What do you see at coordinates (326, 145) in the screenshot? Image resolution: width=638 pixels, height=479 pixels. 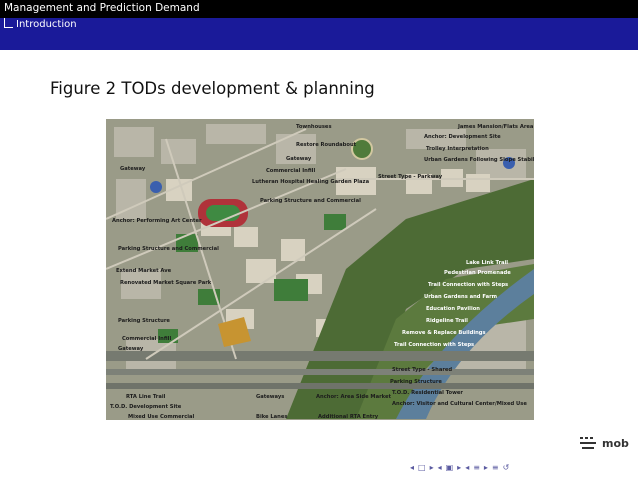 I see `map-callout-label: Restore Roundabout` at bounding box center [326, 145].